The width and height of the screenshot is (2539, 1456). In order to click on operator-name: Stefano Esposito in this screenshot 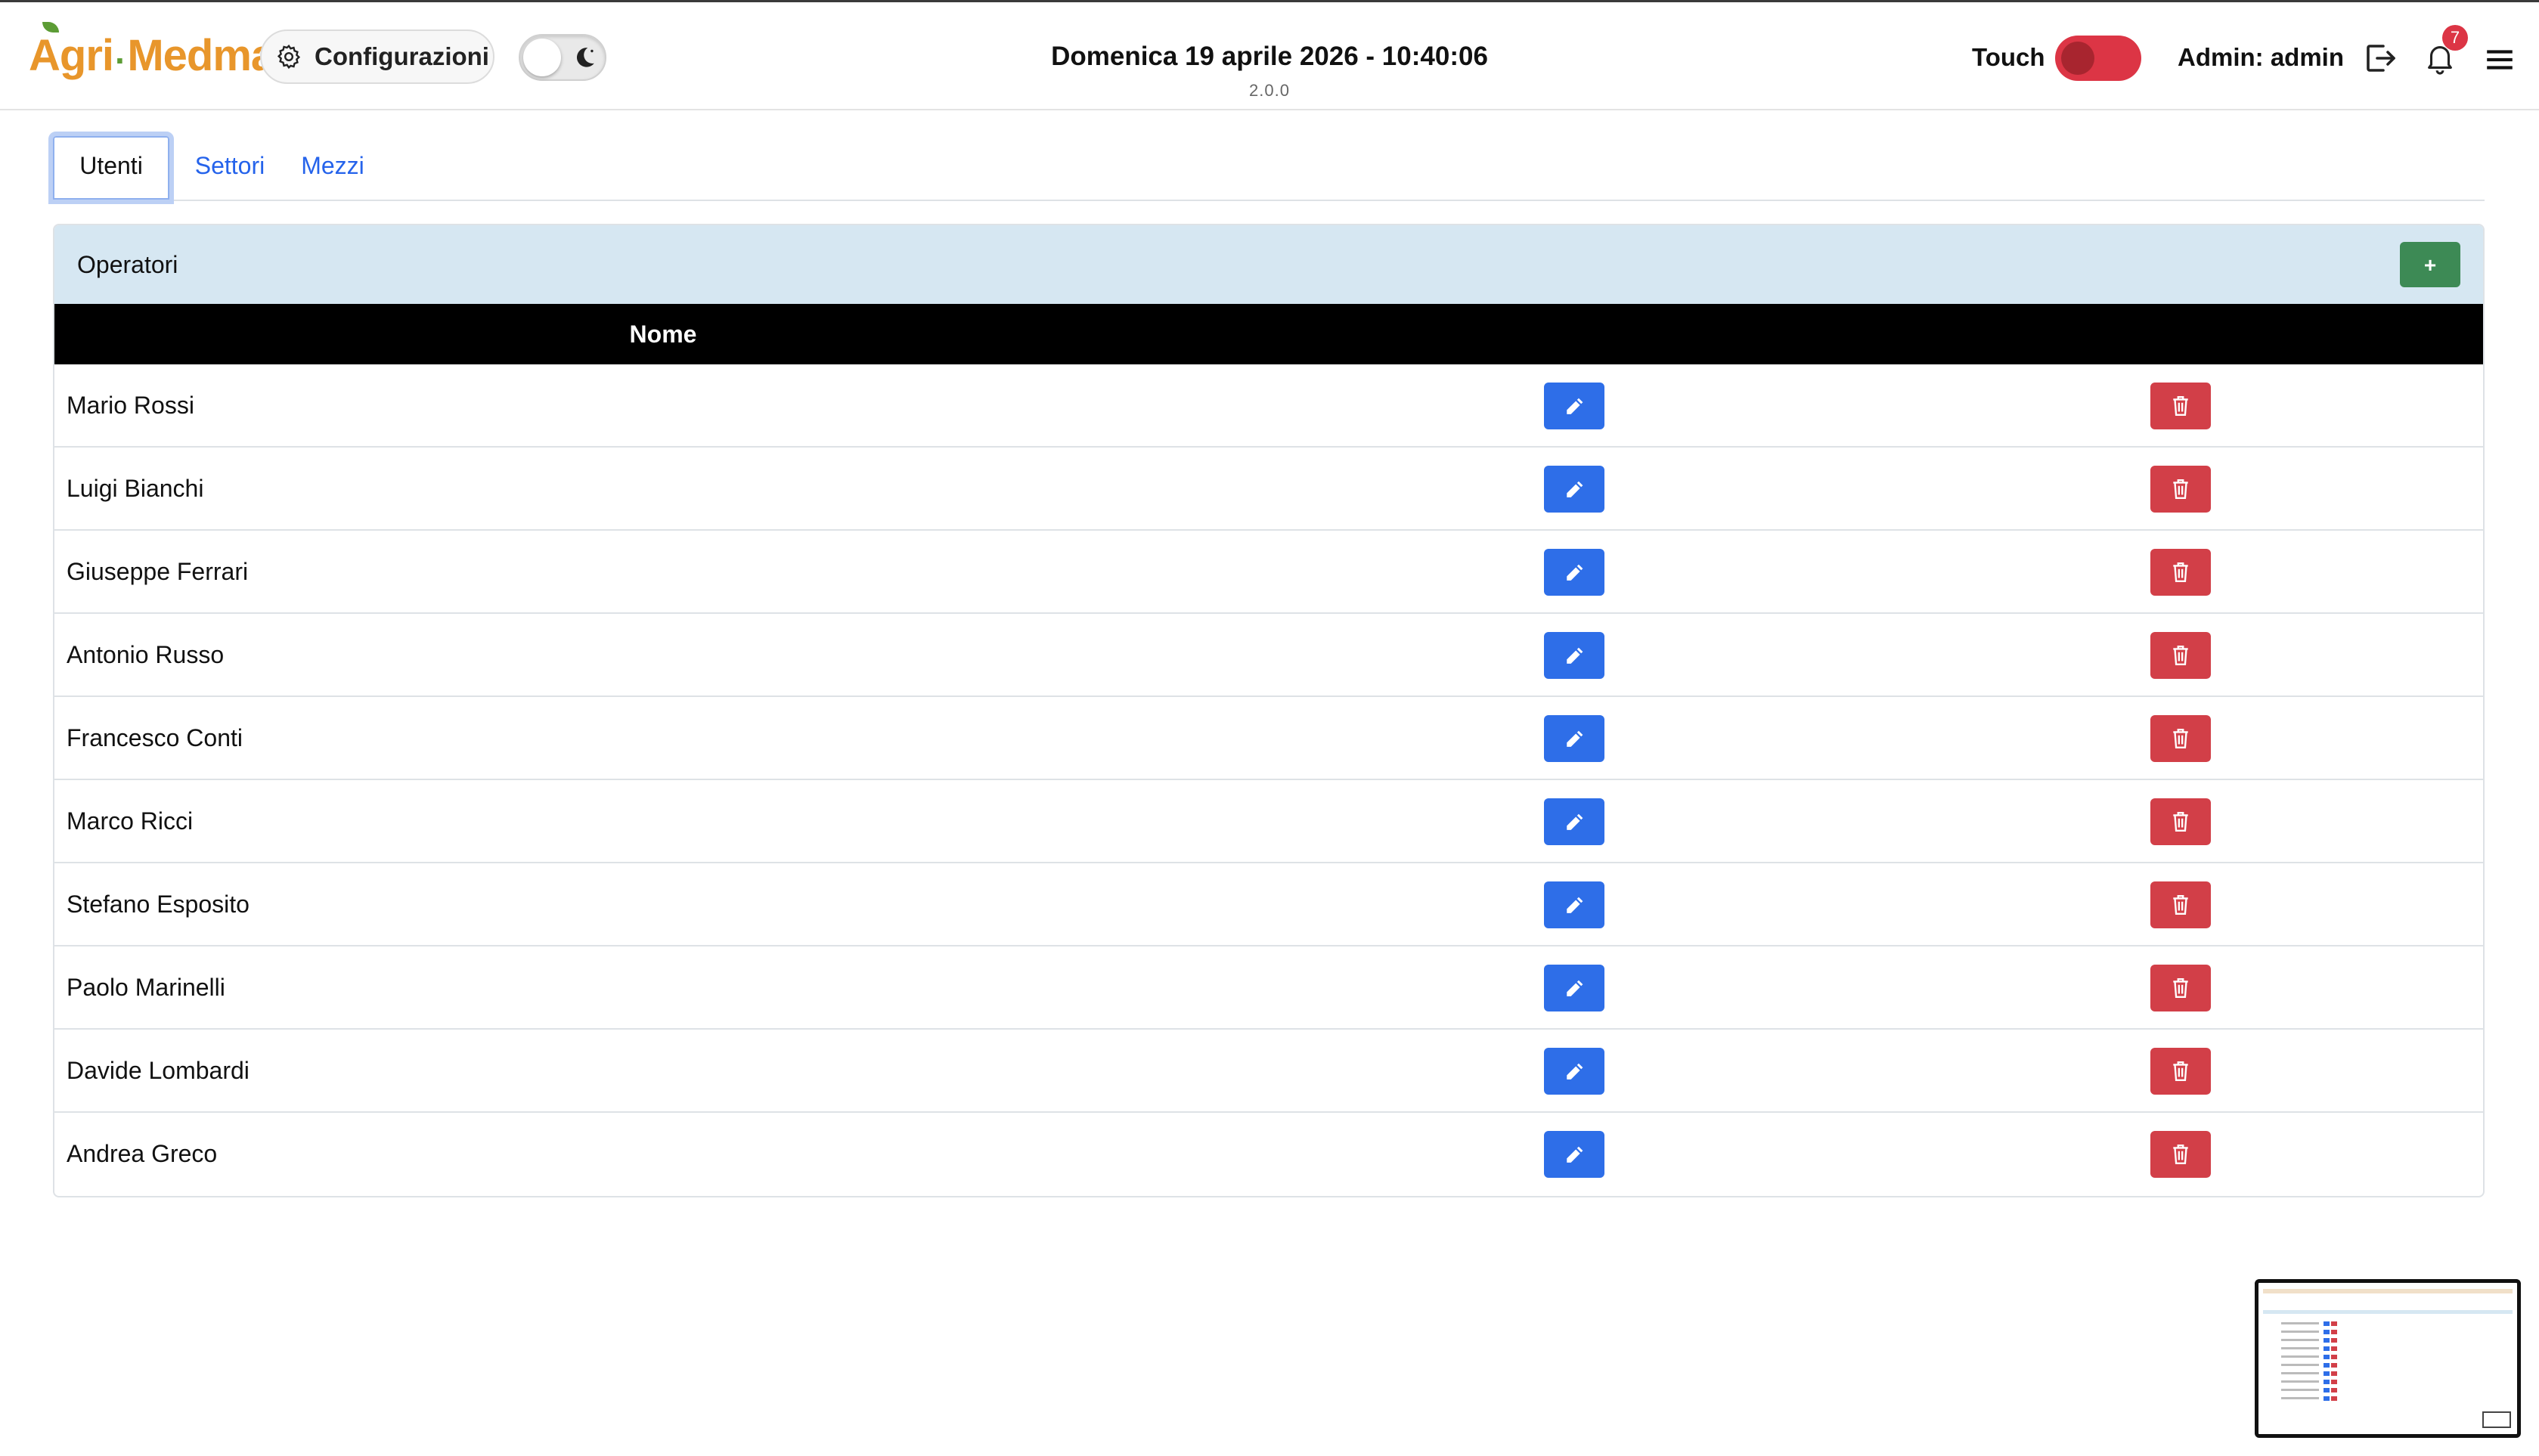, I will do `click(158, 904)`.